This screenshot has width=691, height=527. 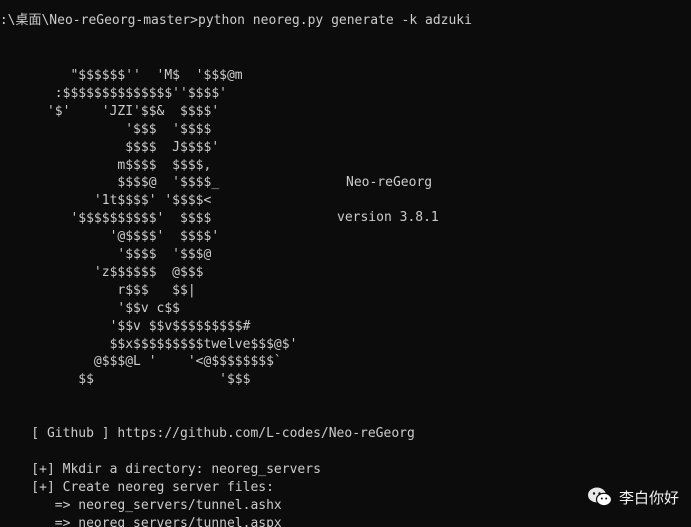 I want to click on banner-line: '$$$ '$$$$, so click(x=106, y=129).